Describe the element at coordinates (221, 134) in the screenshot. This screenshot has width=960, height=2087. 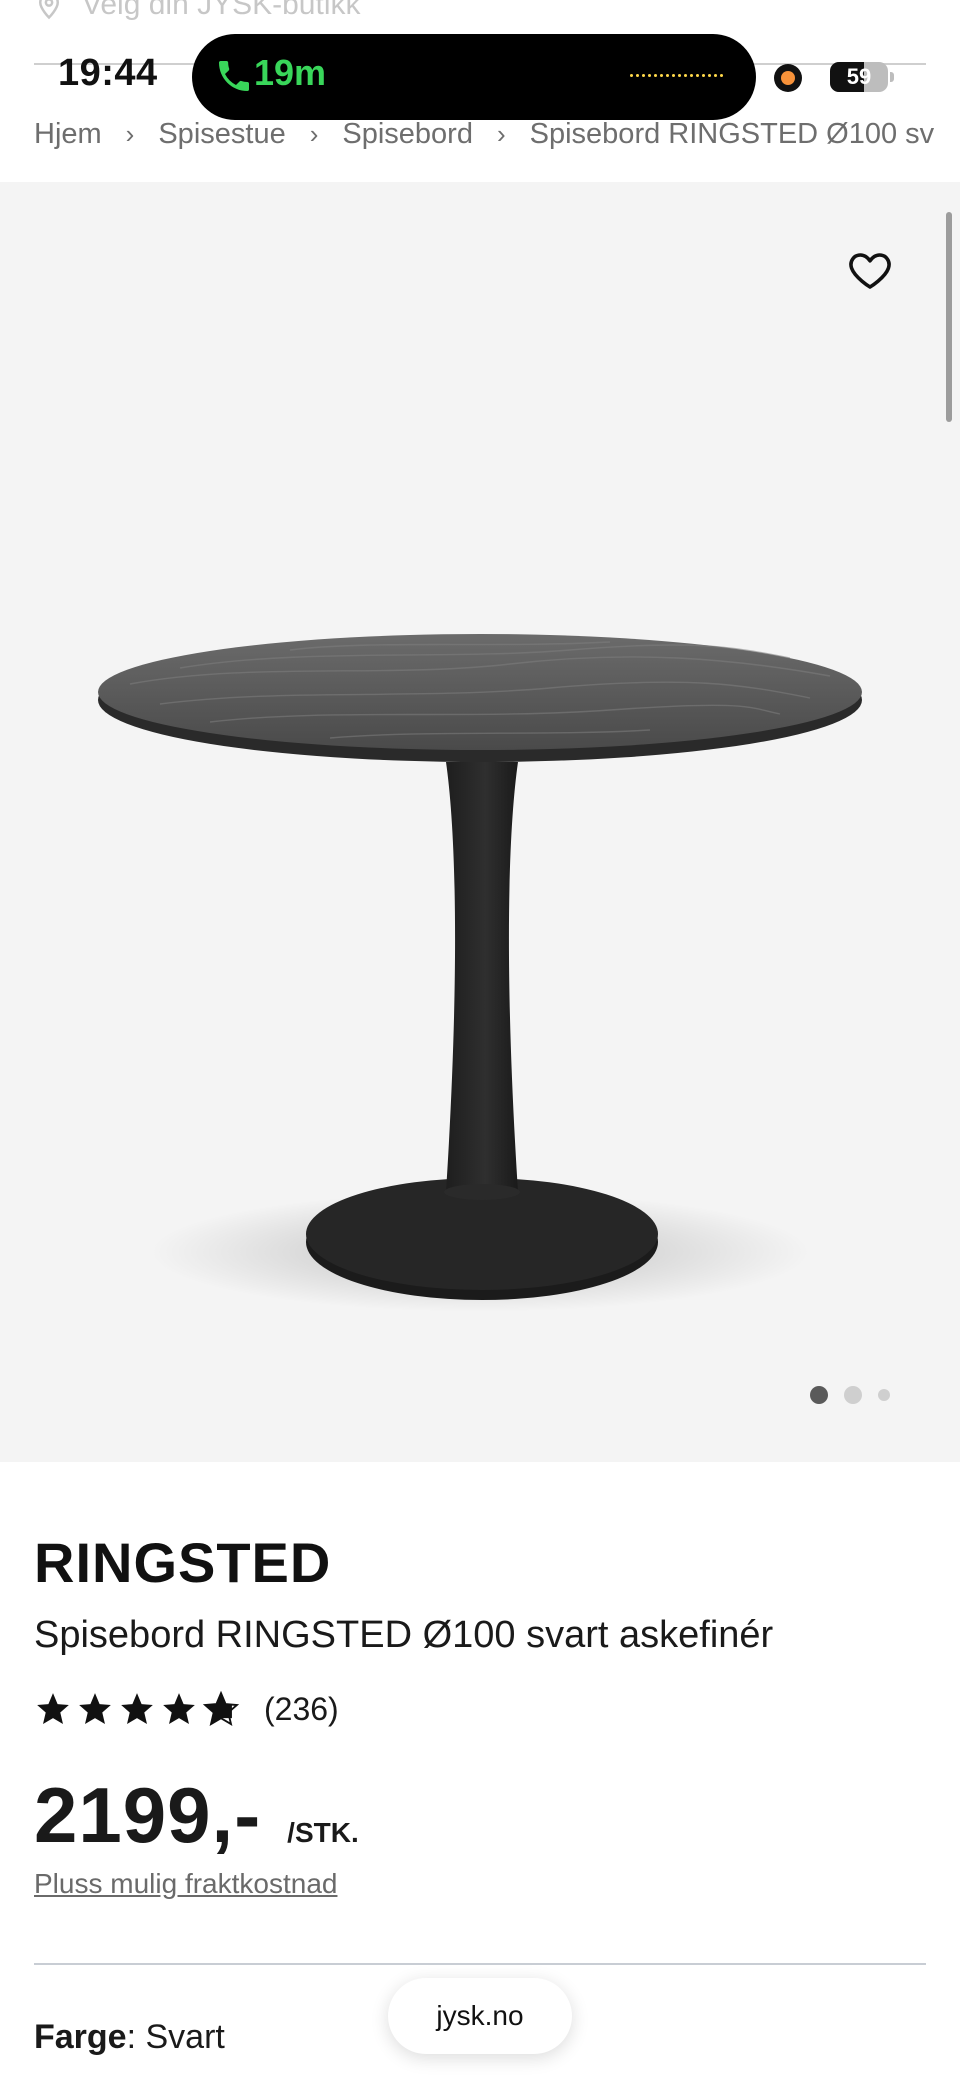
I see `breadcrumb-item-spisestue: Spisestue` at that location.